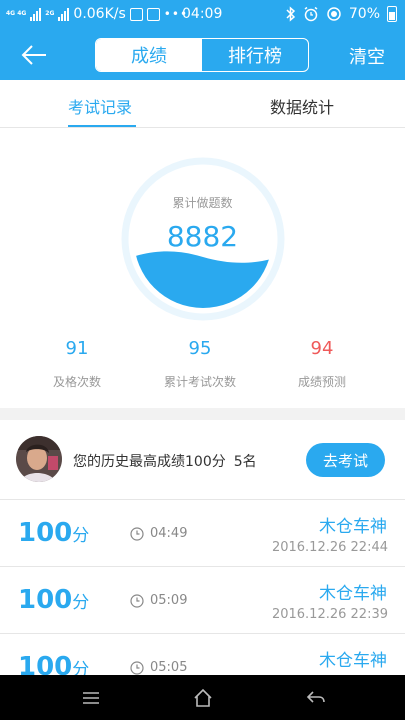 This screenshot has height=720, width=405. What do you see at coordinates (364, 14) in the screenshot?
I see `battery-text: 70%` at bounding box center [364, 14].